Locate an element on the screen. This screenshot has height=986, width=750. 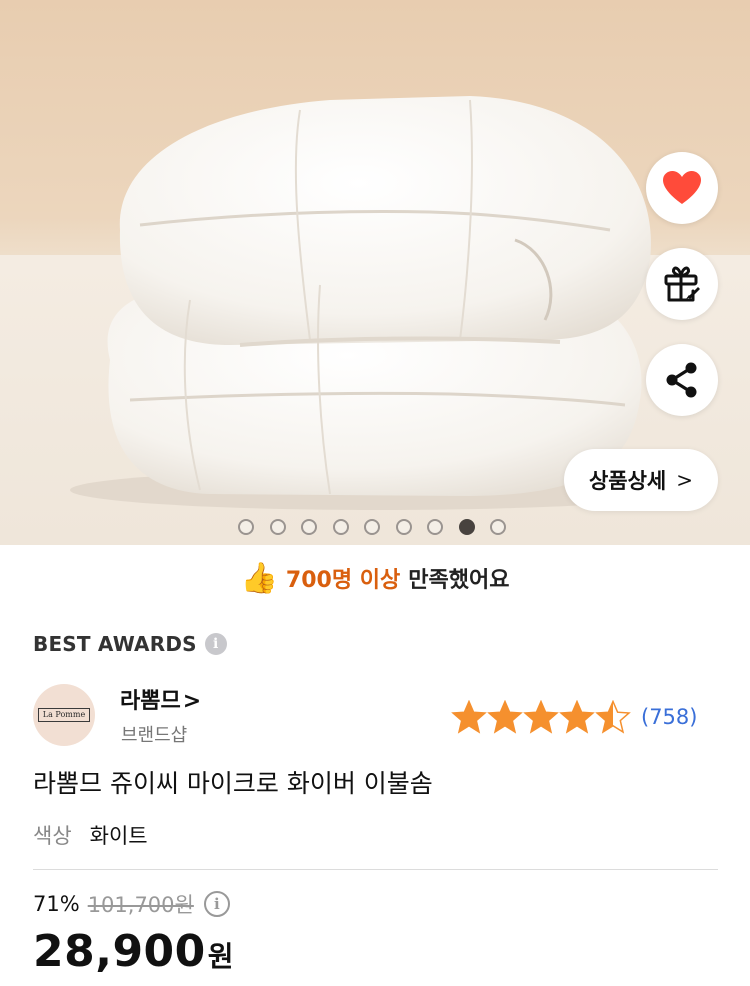
gift-button is located at coordinates (682, 284).